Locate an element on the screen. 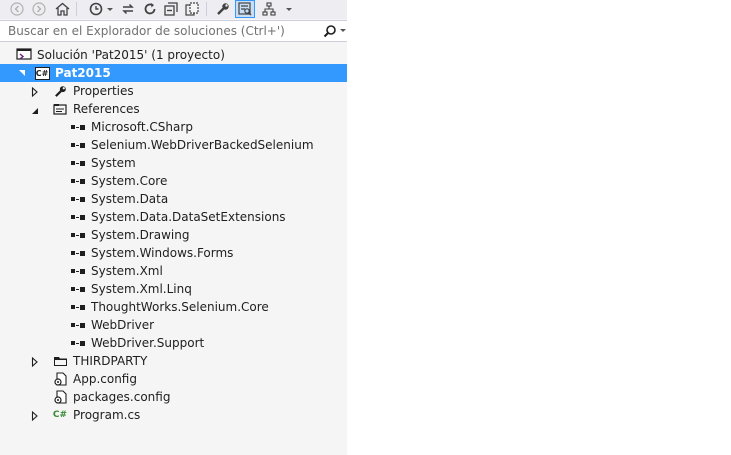  tree-item-reference: System.Drawing is located at coordinates (173, 235).